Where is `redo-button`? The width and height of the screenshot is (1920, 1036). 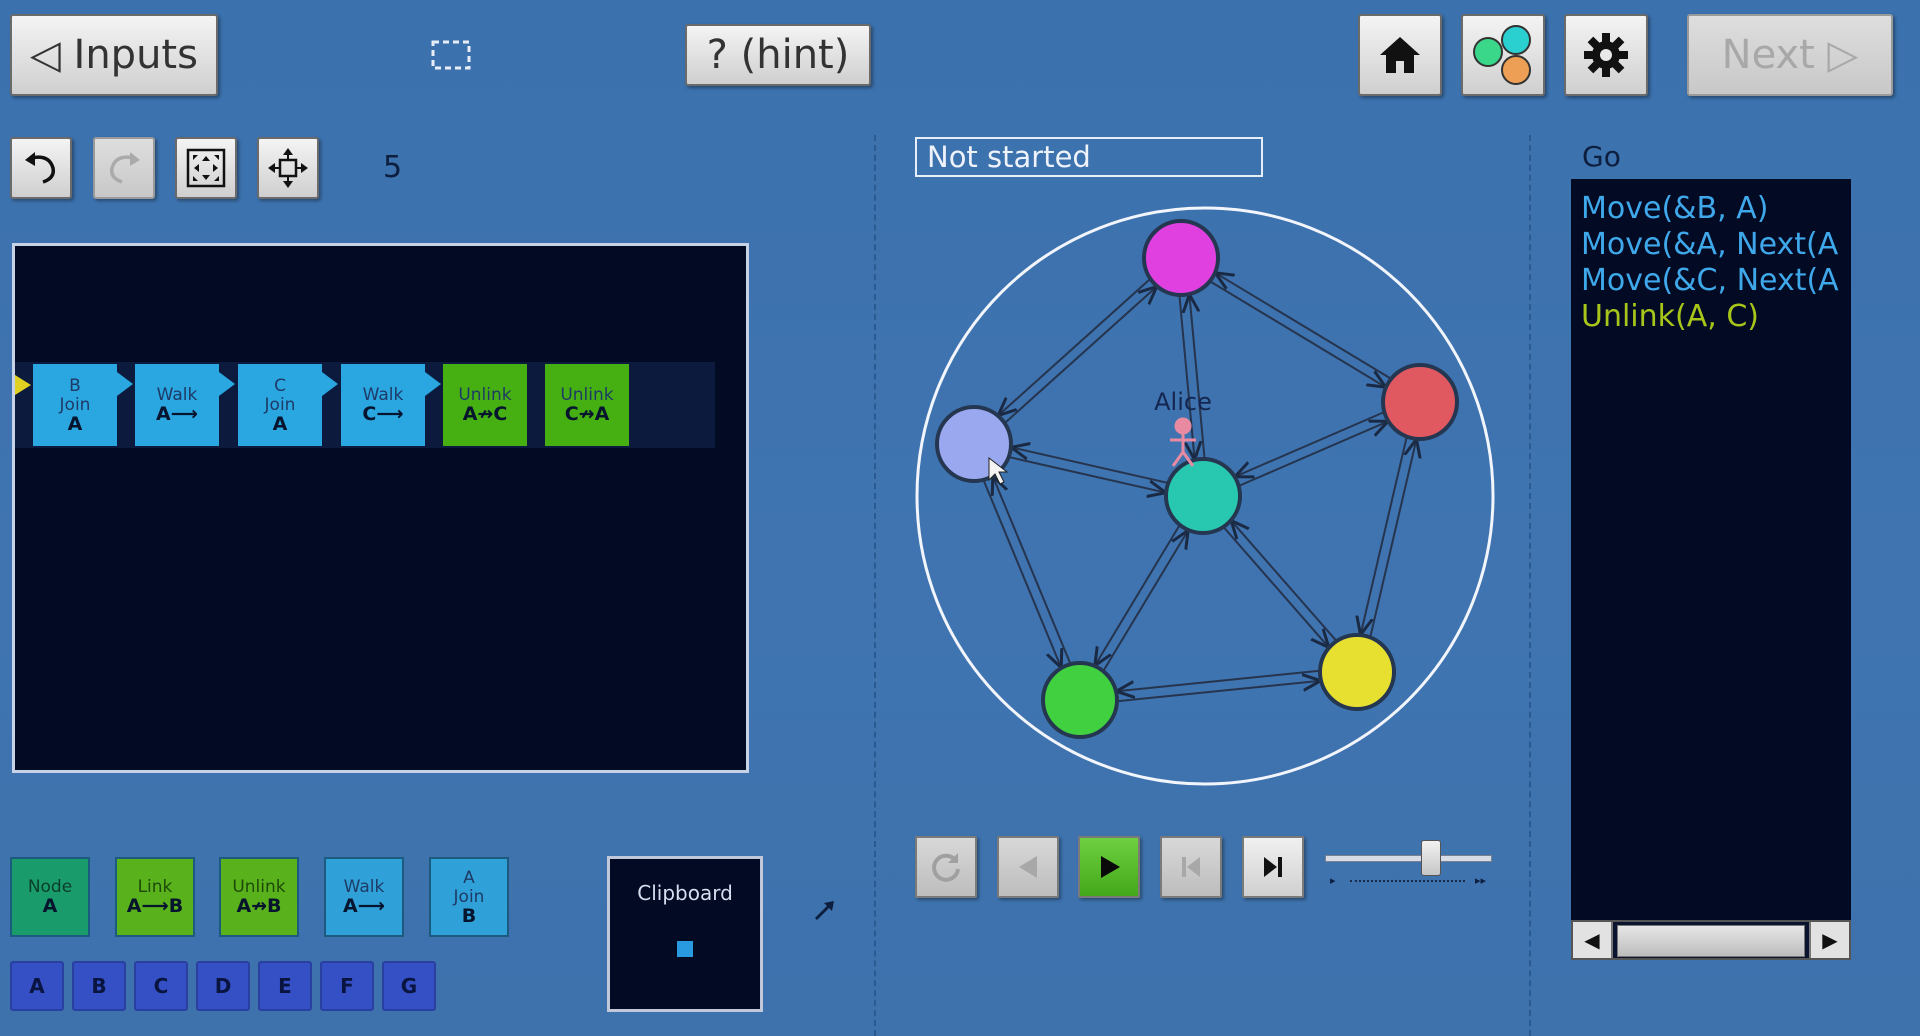 redo-button is located at coordinates (124, 168).